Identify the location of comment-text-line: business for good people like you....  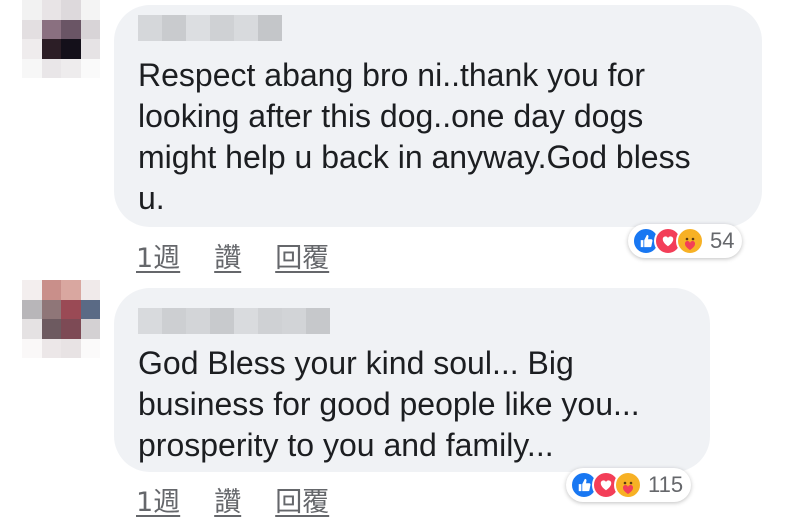
(389, 404).